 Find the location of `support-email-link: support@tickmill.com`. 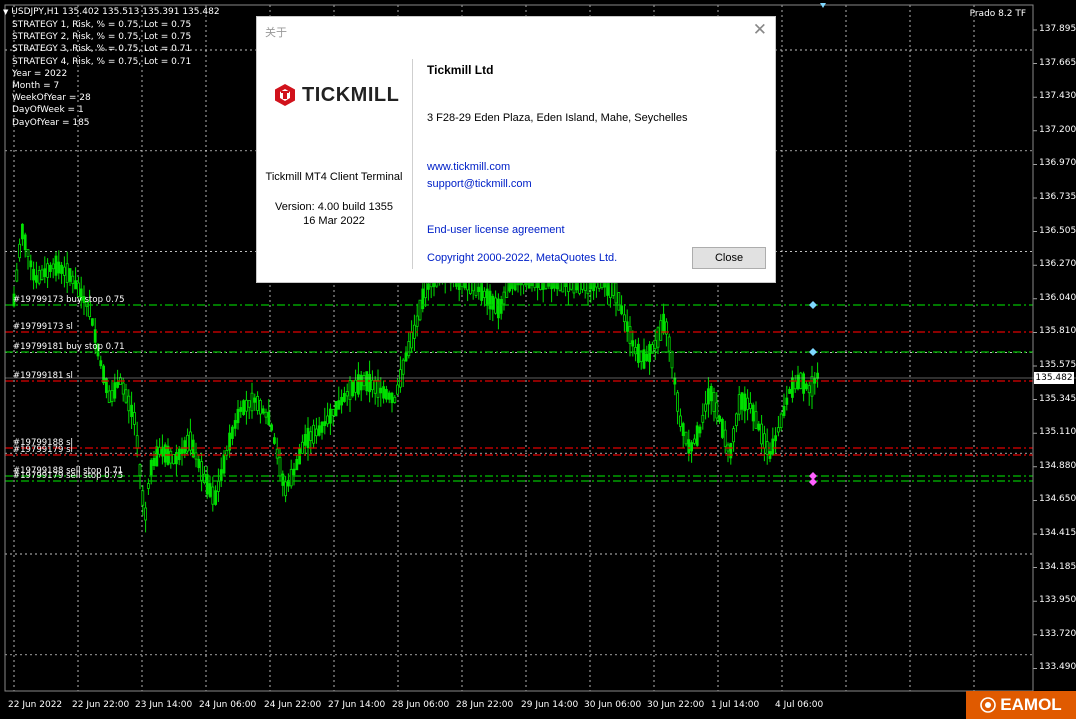

support-email-link: support@tickmill.com is located at coordinates (479, 184).